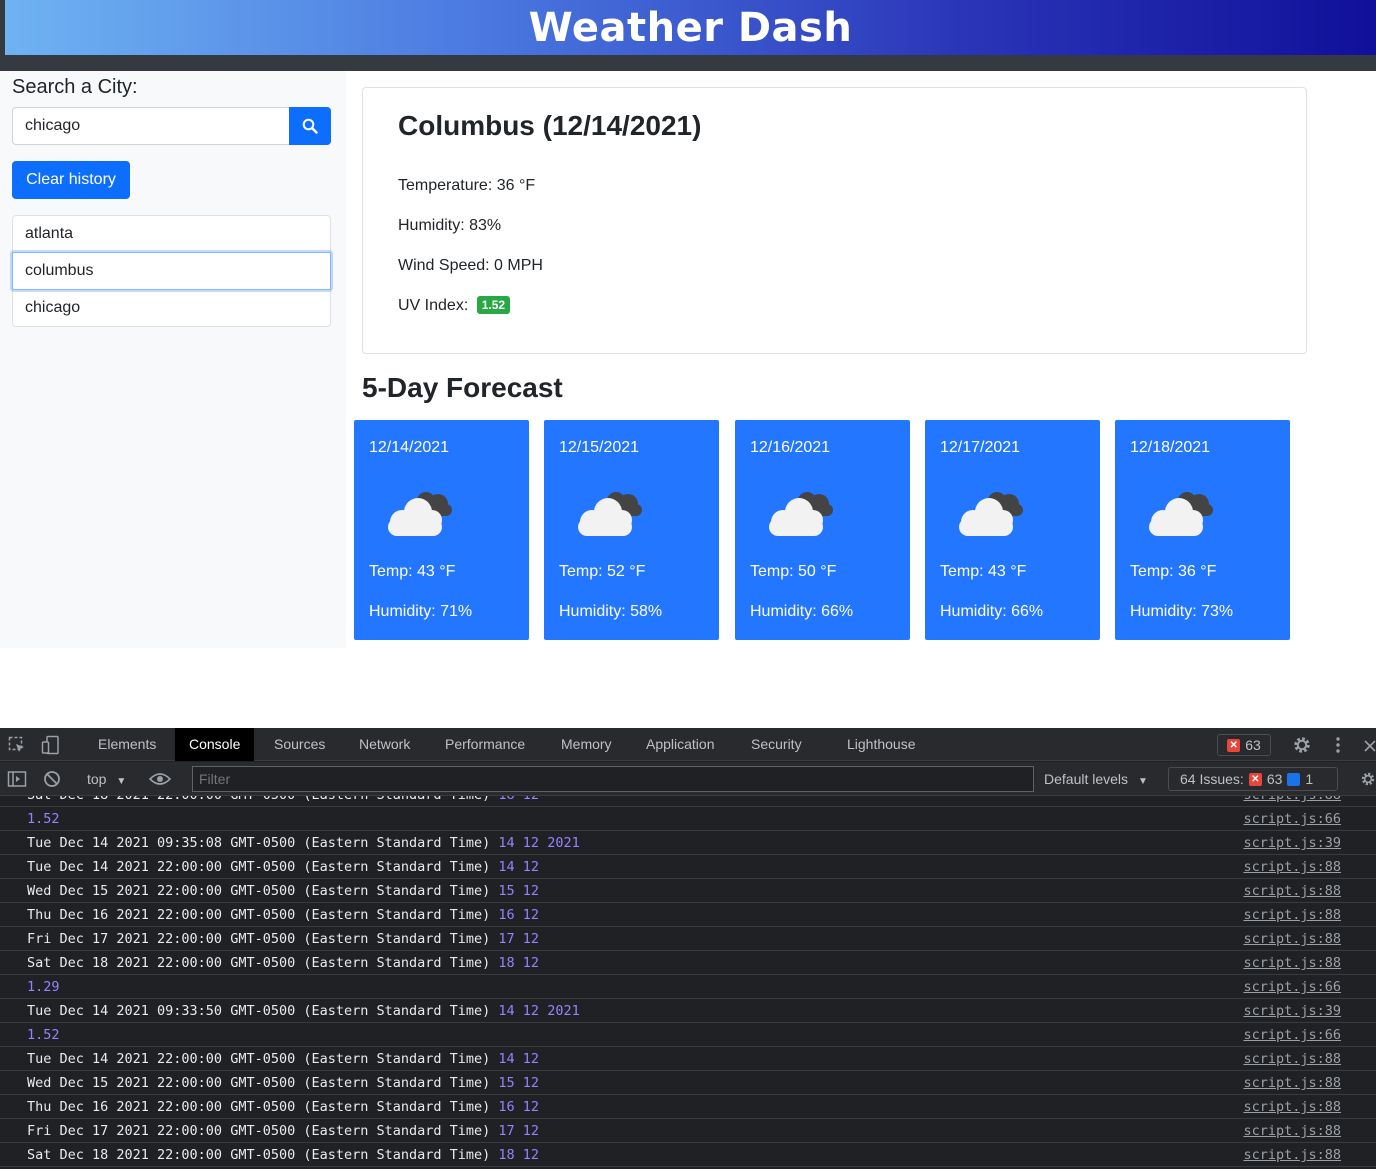  I want to click on tab-lighthouse: Lighthouse, so click(881, 744).